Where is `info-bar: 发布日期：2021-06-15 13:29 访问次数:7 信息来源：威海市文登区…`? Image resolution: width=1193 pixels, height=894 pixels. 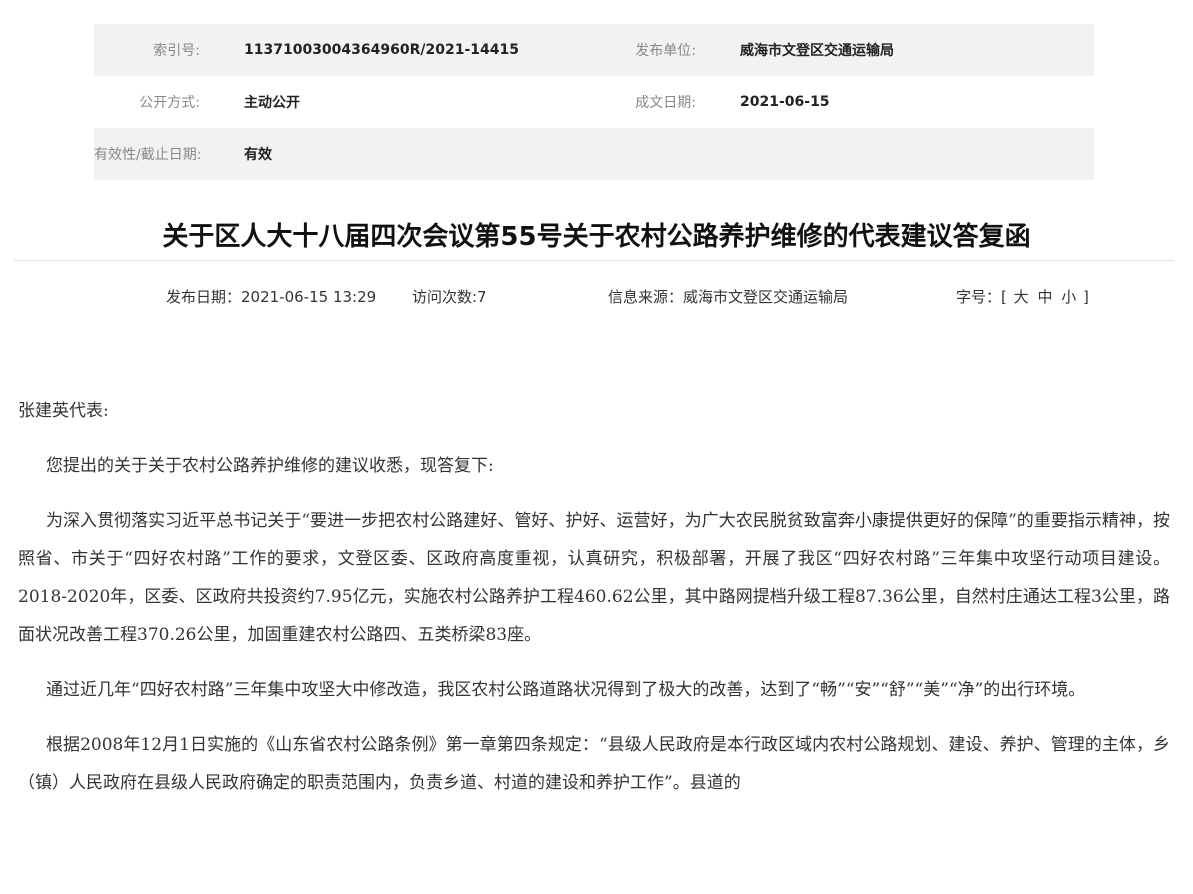 info-bar: 发布日期：2021-06-15 13:29 访问次数:7 信息来源：威海市文登区… is located at coordinates (596, 296).